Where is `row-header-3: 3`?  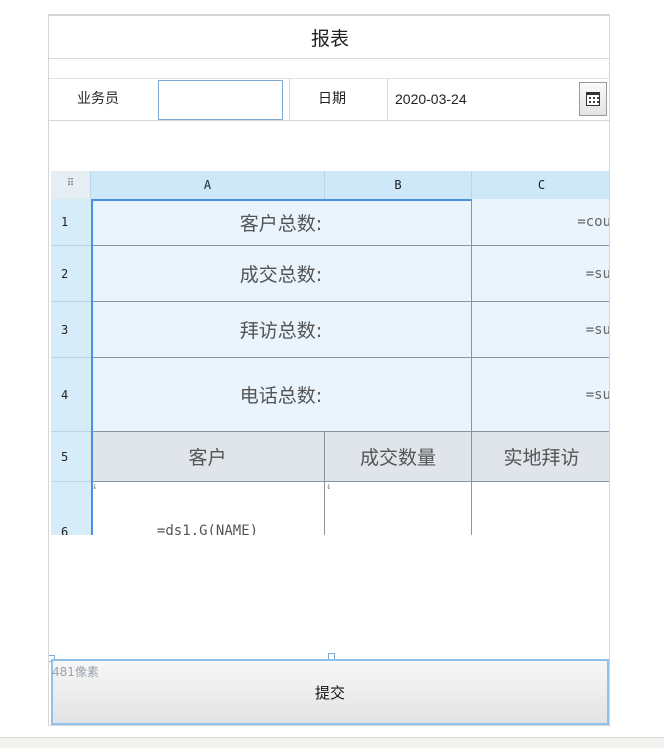
row-header-3: 3 is located at coordinates (71, 330).